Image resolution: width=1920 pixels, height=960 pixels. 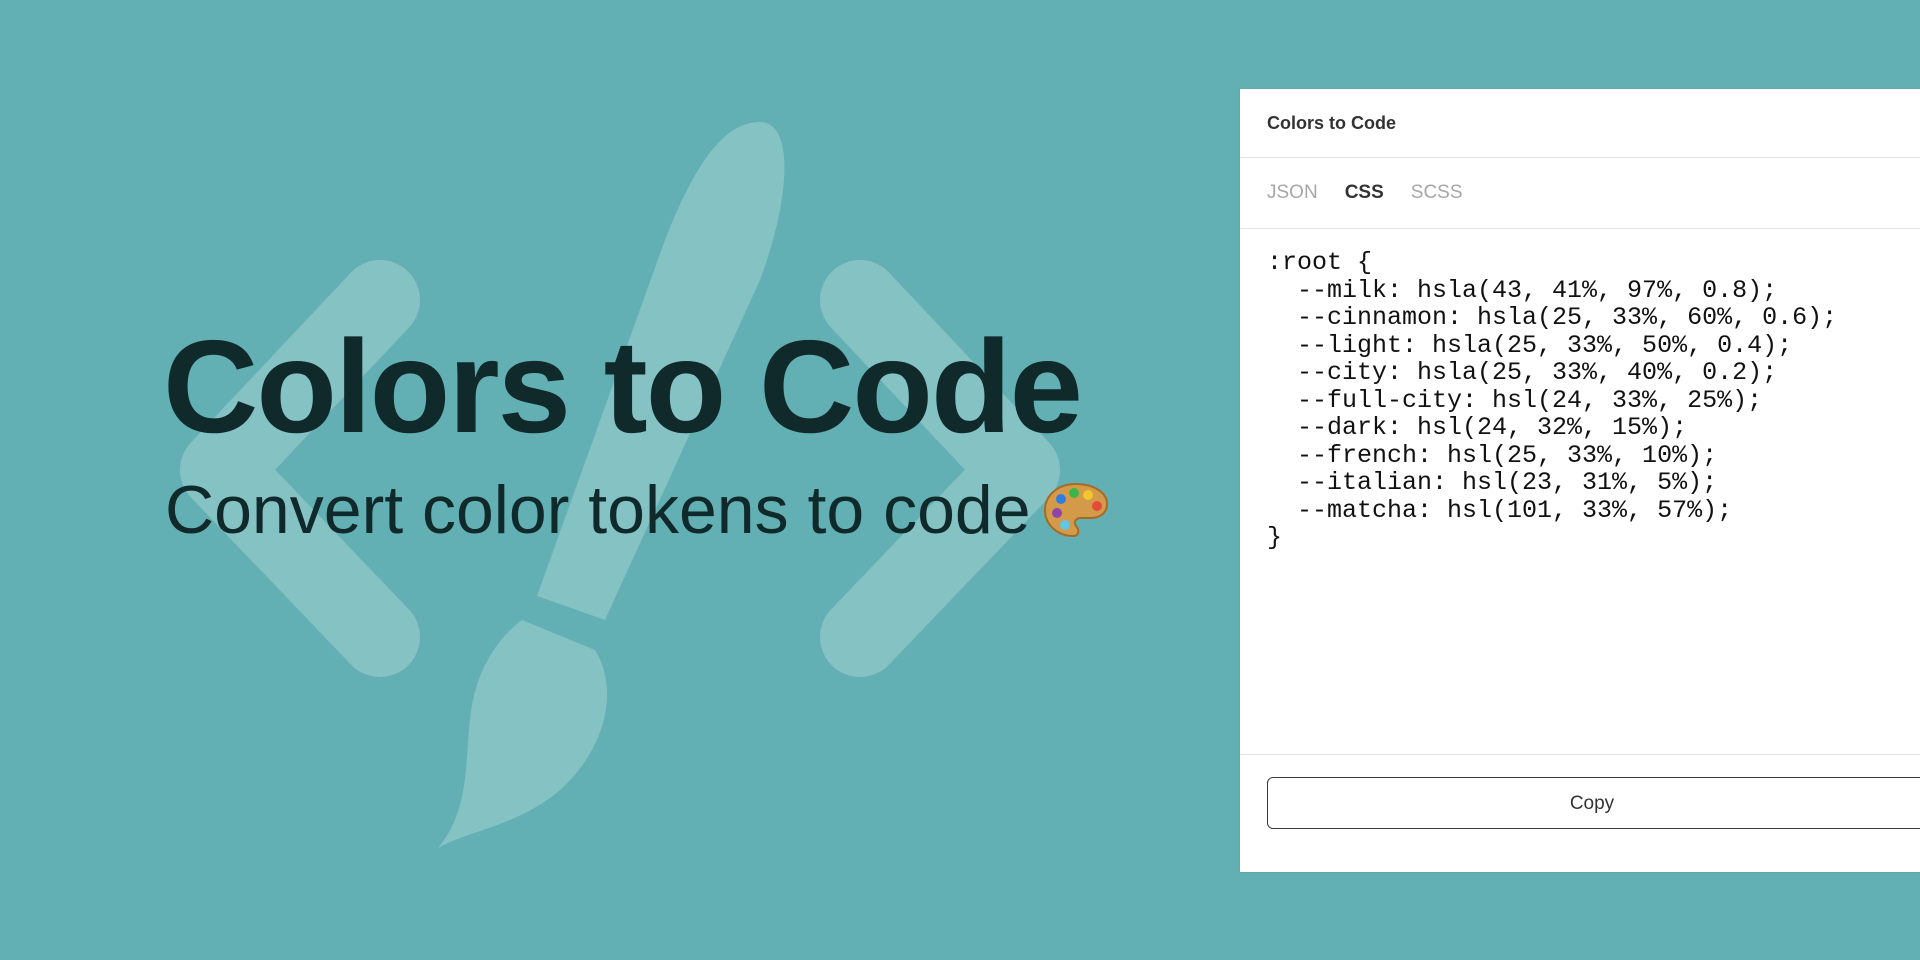 I want to click on code-line: :root {, so click(x=1320, y=262).